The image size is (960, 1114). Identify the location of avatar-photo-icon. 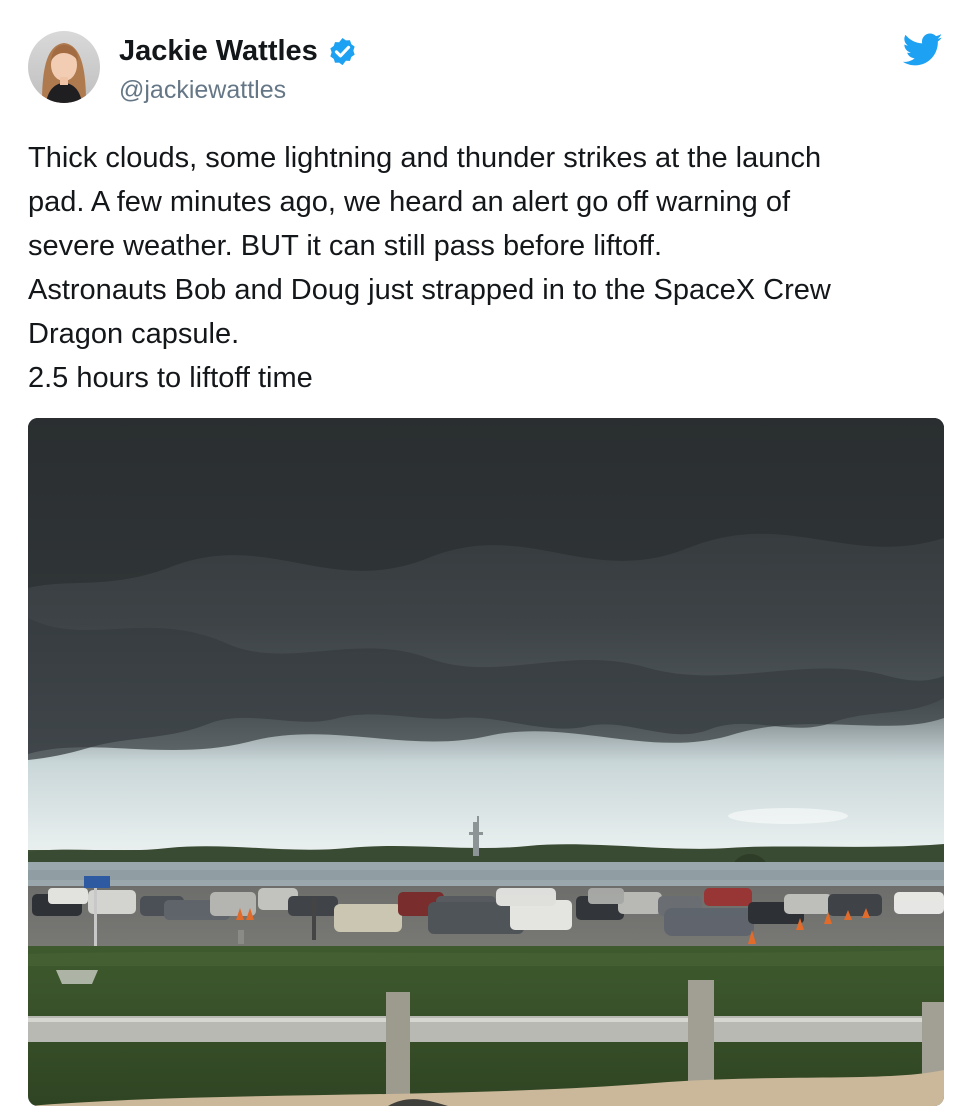
(64, 67).